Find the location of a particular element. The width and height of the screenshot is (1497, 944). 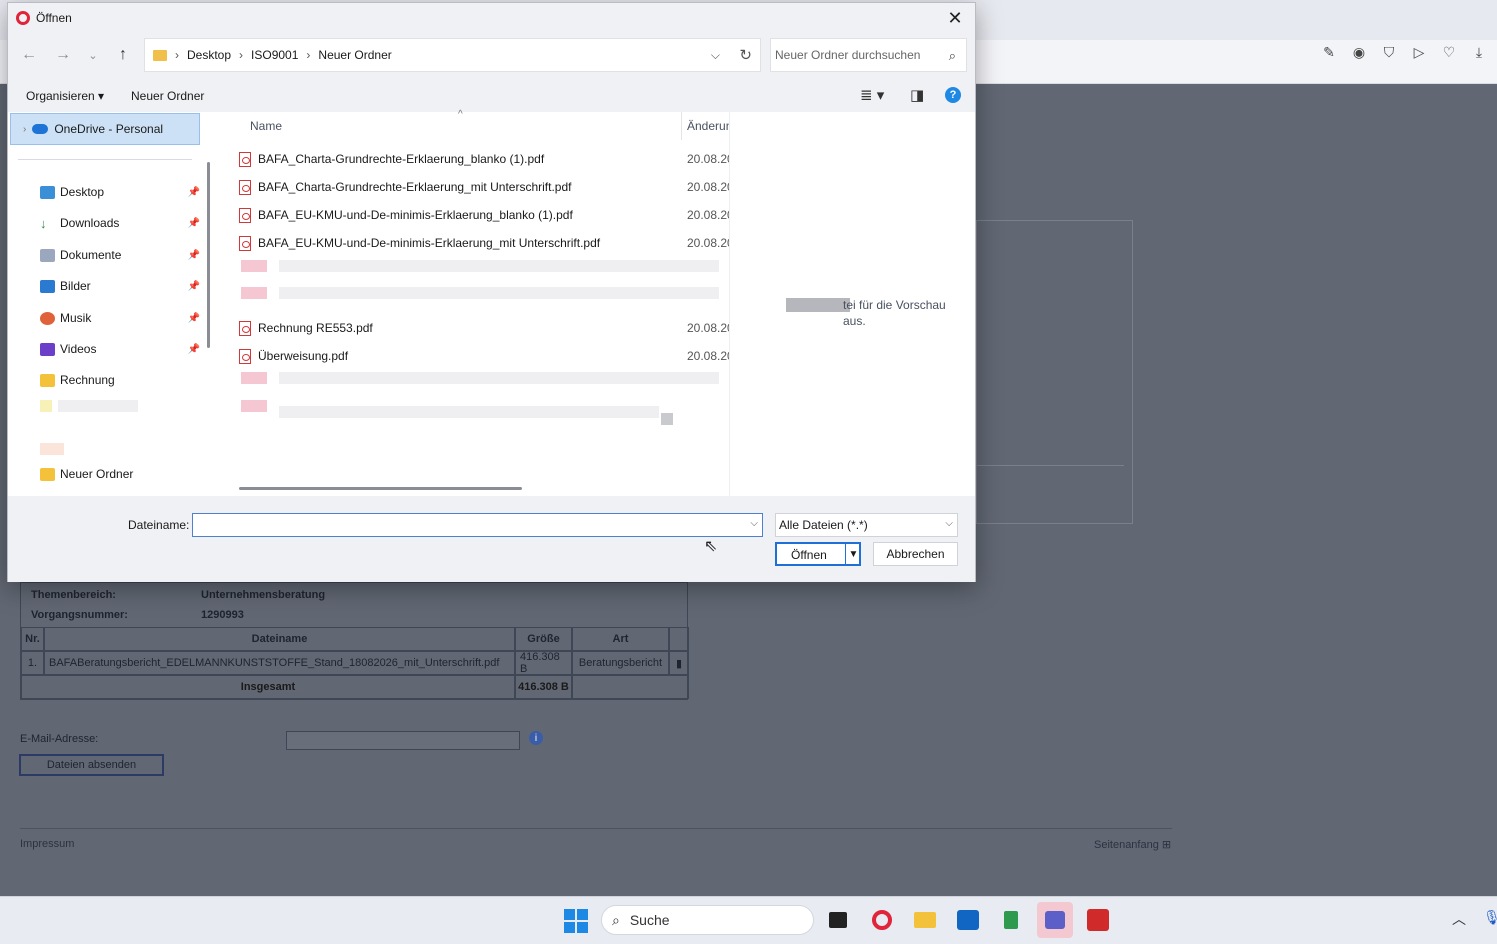

windows-start-icon is located at coordinates (576, 921).